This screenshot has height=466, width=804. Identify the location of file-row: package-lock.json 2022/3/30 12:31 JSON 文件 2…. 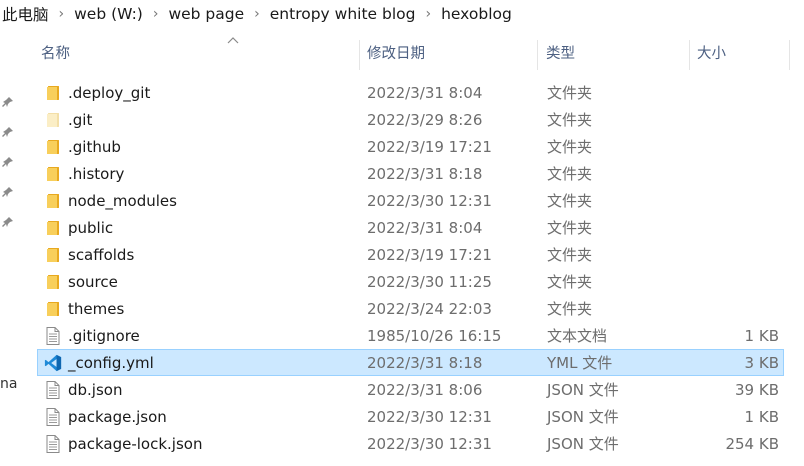
(410, 443).